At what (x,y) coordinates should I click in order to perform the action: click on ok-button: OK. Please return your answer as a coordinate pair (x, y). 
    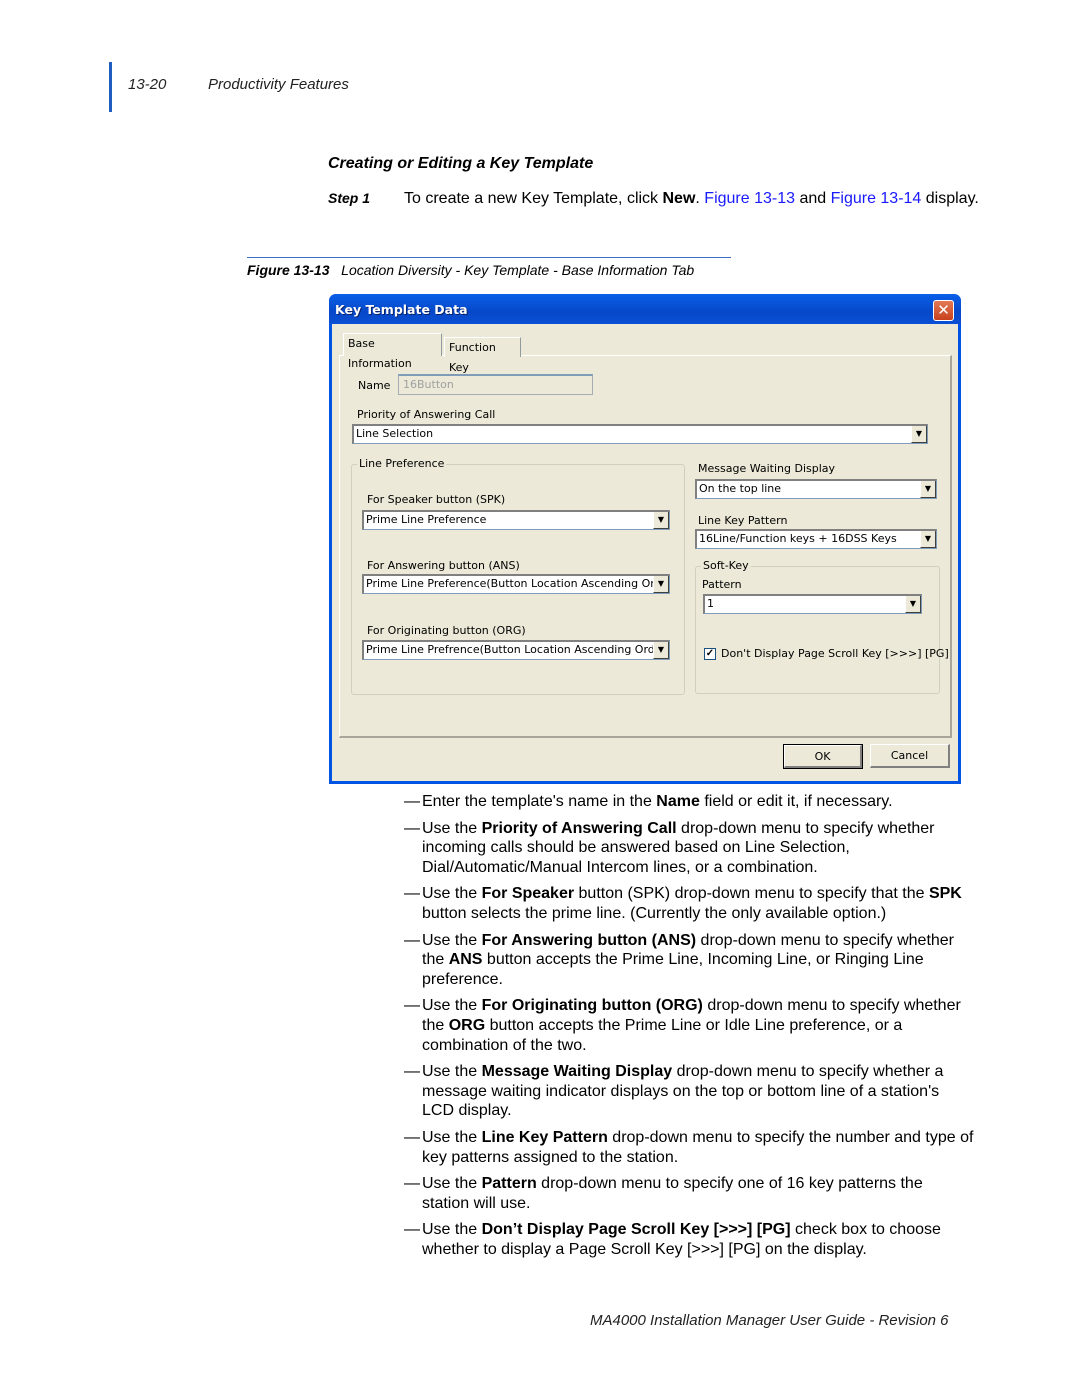
    Looking at the image, I should click on (823, 756).